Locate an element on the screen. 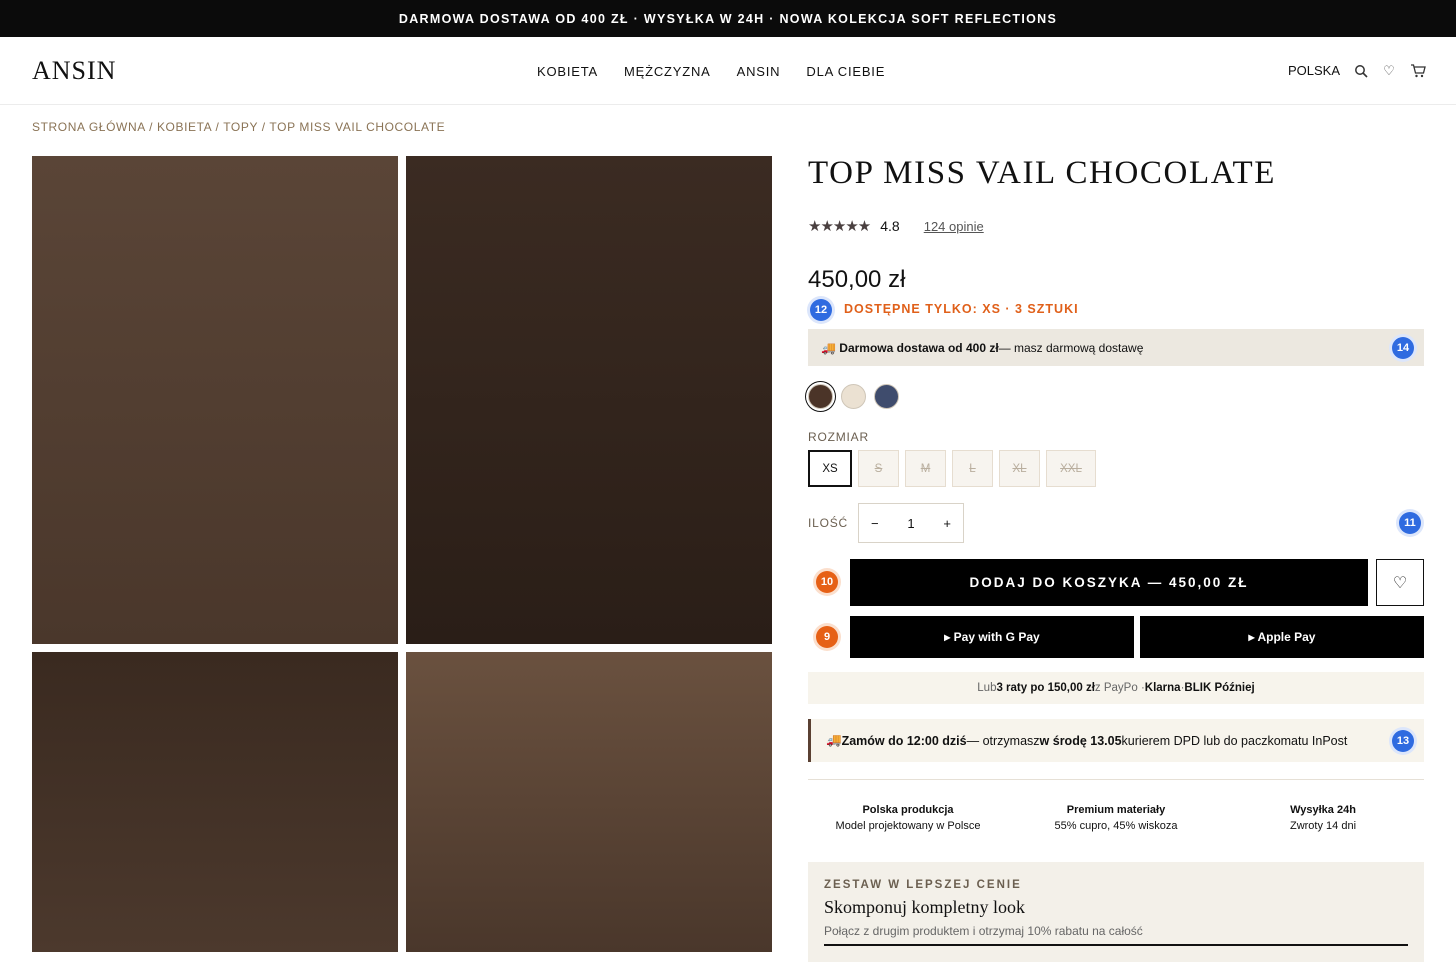 Image resolution: width=1456 pixels, height=962 pixels. annotation-marker: 14 is located at coordinates (1403, 348).